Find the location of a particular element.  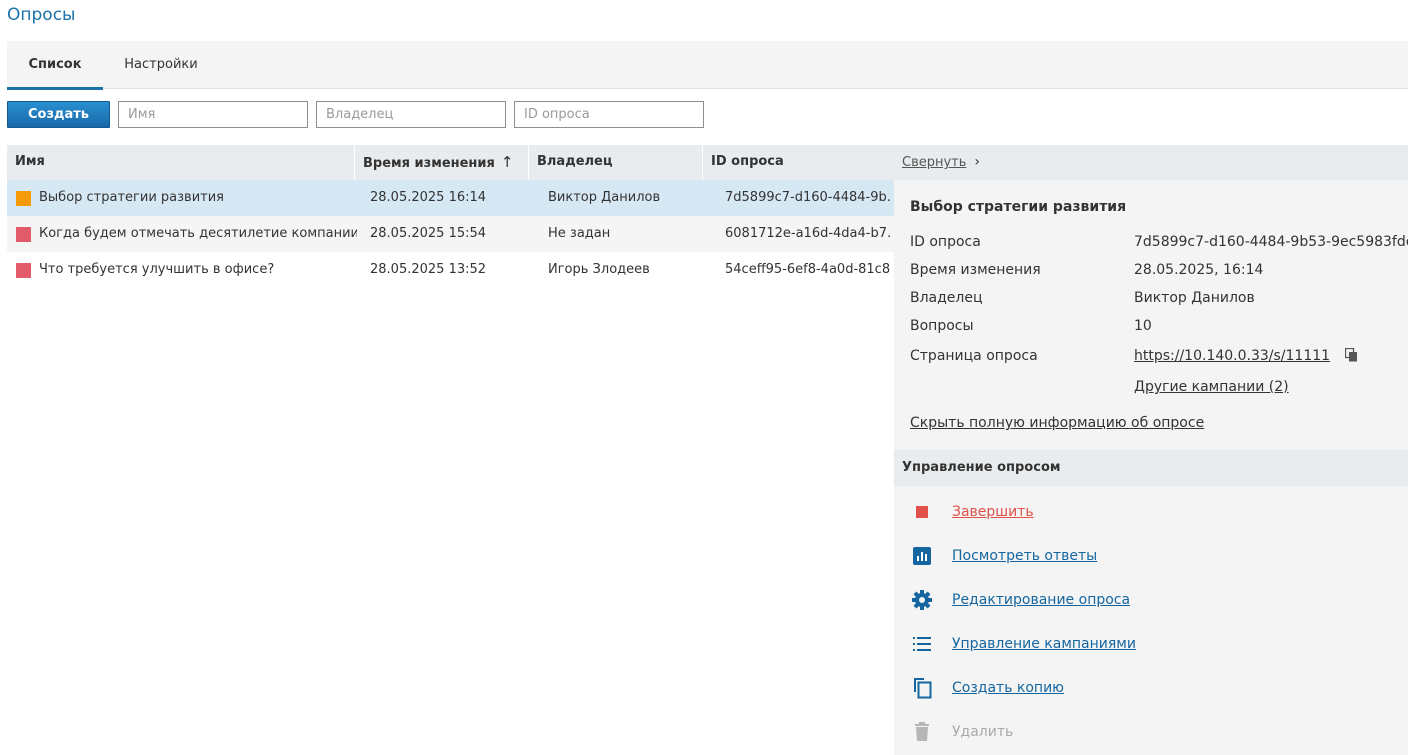

column-header-modified-label: Время изменения is located at coordinates (429, 163).